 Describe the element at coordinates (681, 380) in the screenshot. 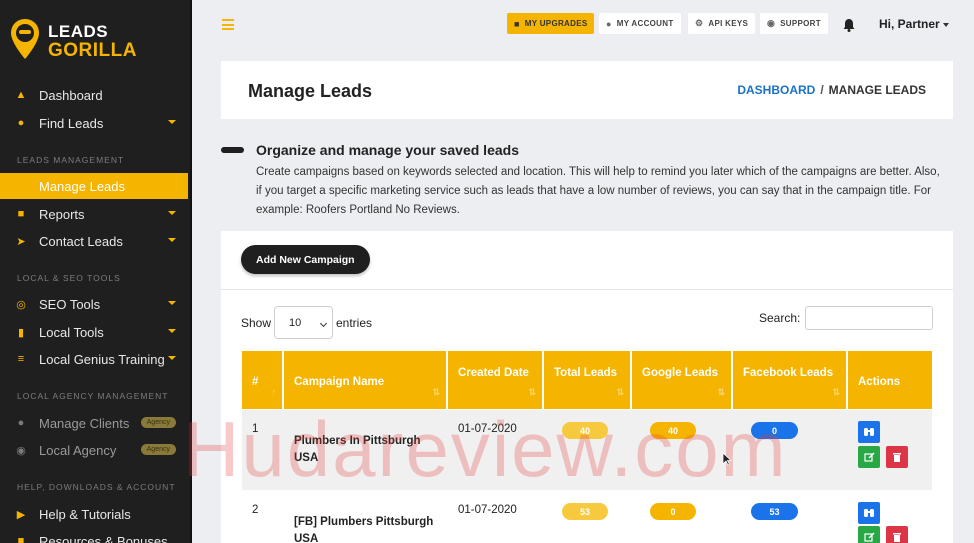

I see `column-header-google-leads: Google Leads ⇅` at that location.